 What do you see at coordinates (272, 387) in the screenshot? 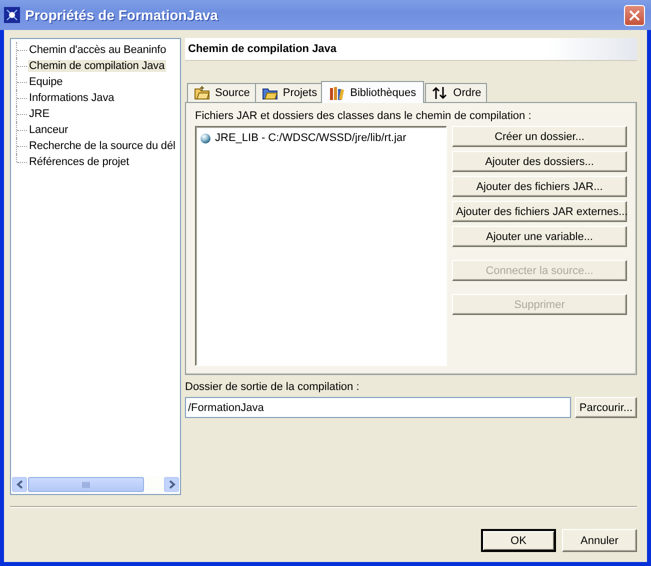
I see `output-label: Dossier de sortie de la compilation :` at bounding box center [272, 387].